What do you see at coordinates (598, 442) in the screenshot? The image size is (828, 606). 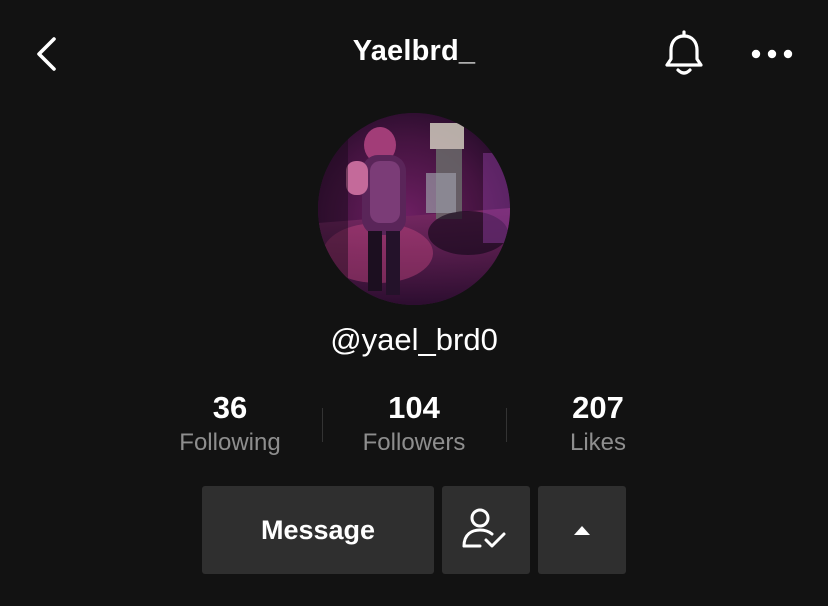 I see `likes-label: Likes` at bounding box center [598, 442].